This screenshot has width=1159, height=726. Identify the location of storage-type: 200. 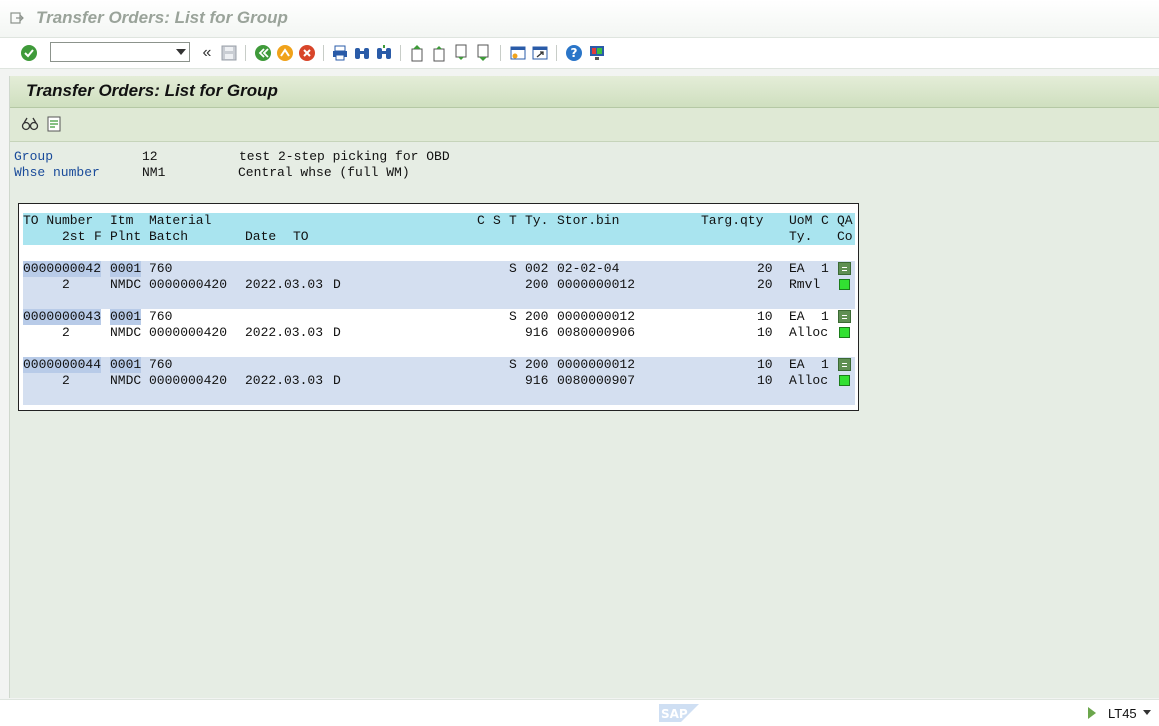
(537, 316).